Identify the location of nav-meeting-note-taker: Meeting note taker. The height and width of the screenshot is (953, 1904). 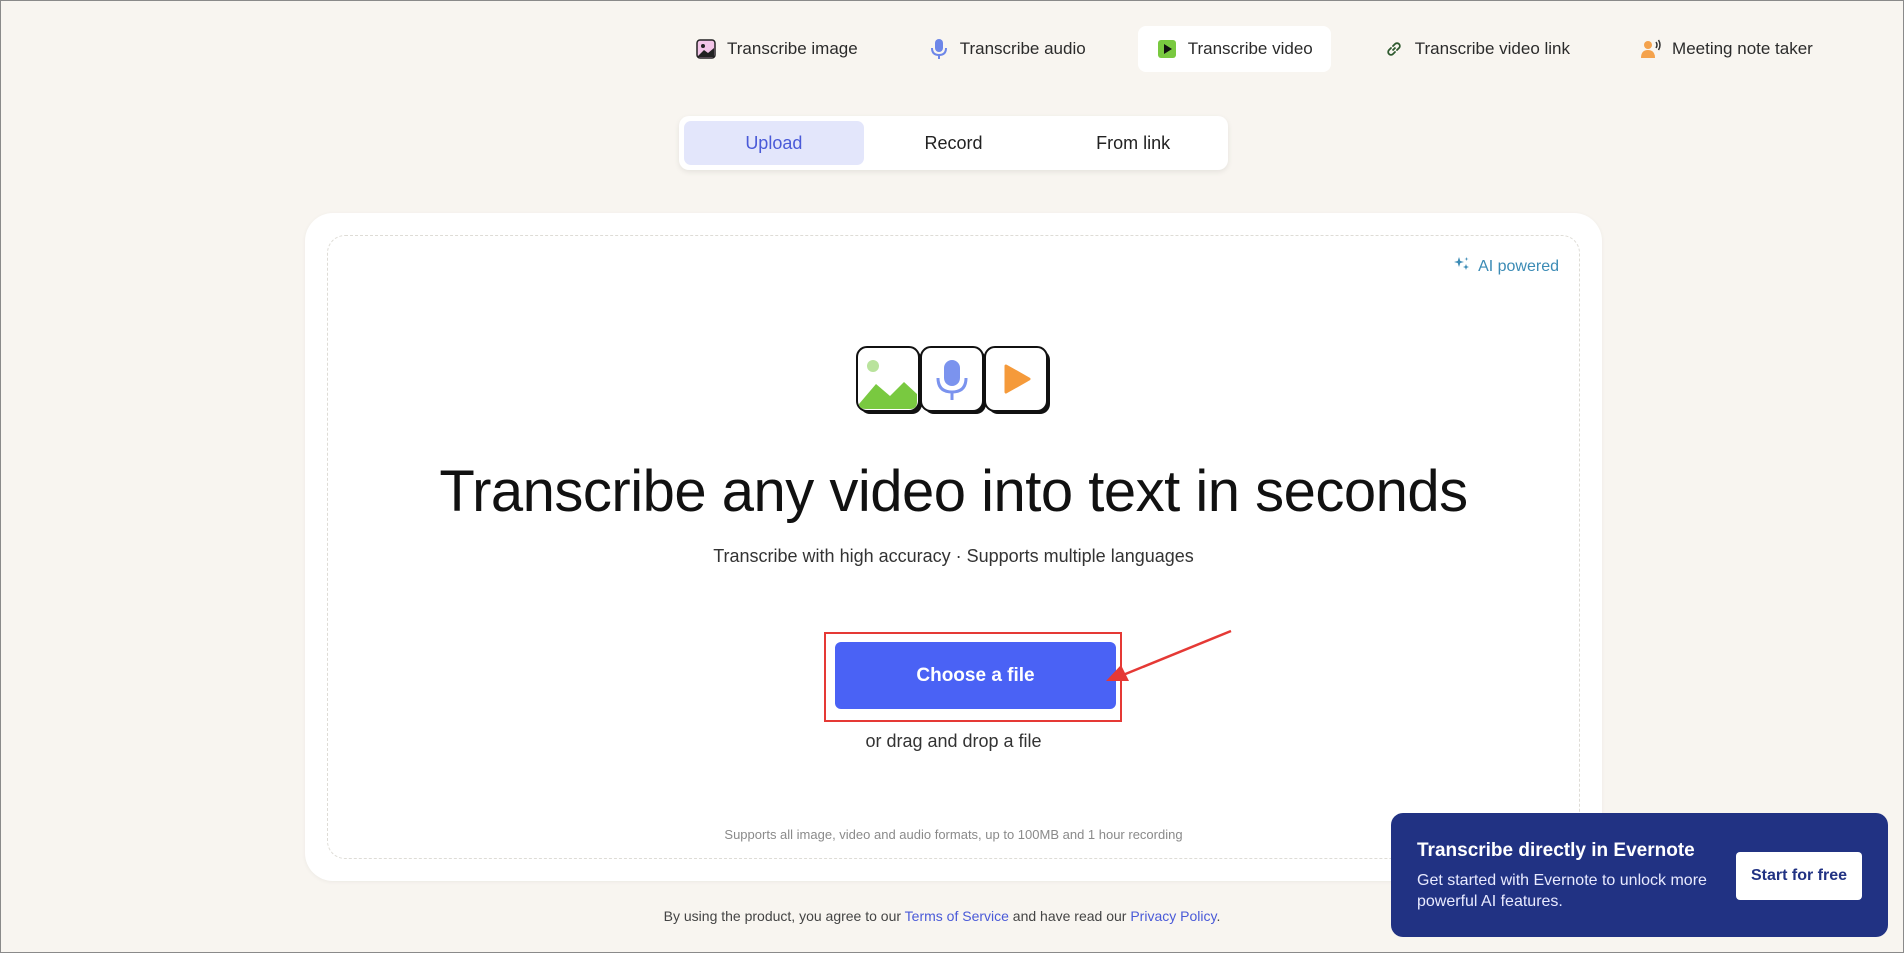
(1726, 49).